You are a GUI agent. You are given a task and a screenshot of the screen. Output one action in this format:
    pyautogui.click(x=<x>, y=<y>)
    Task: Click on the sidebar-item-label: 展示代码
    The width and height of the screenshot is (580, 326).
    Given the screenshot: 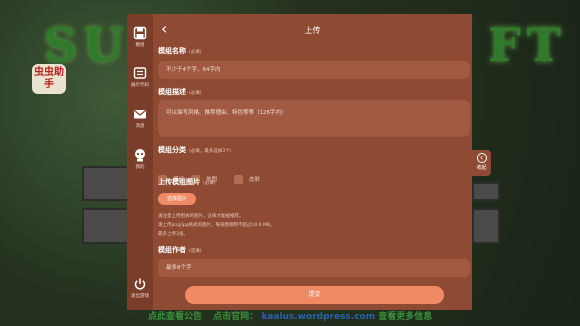 What is the action you would take?
    pyautogui.click(x=140, y=85)
    